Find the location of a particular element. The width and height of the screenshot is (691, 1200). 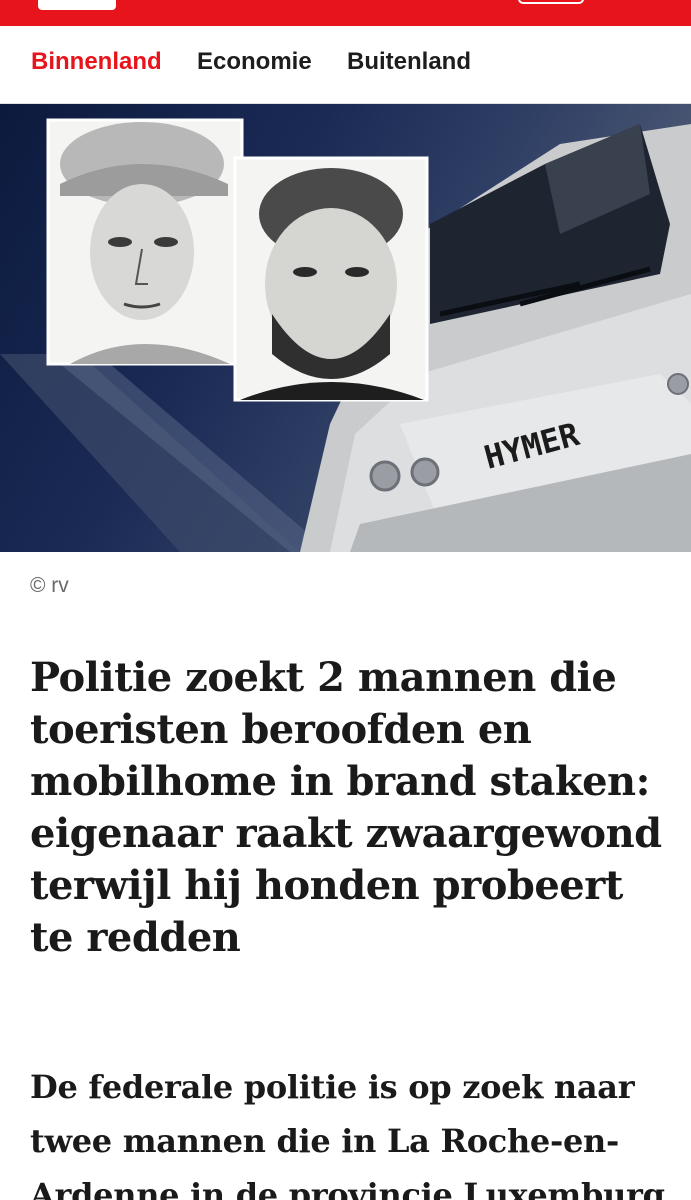

menu-button is located at coordinates (551, 2).